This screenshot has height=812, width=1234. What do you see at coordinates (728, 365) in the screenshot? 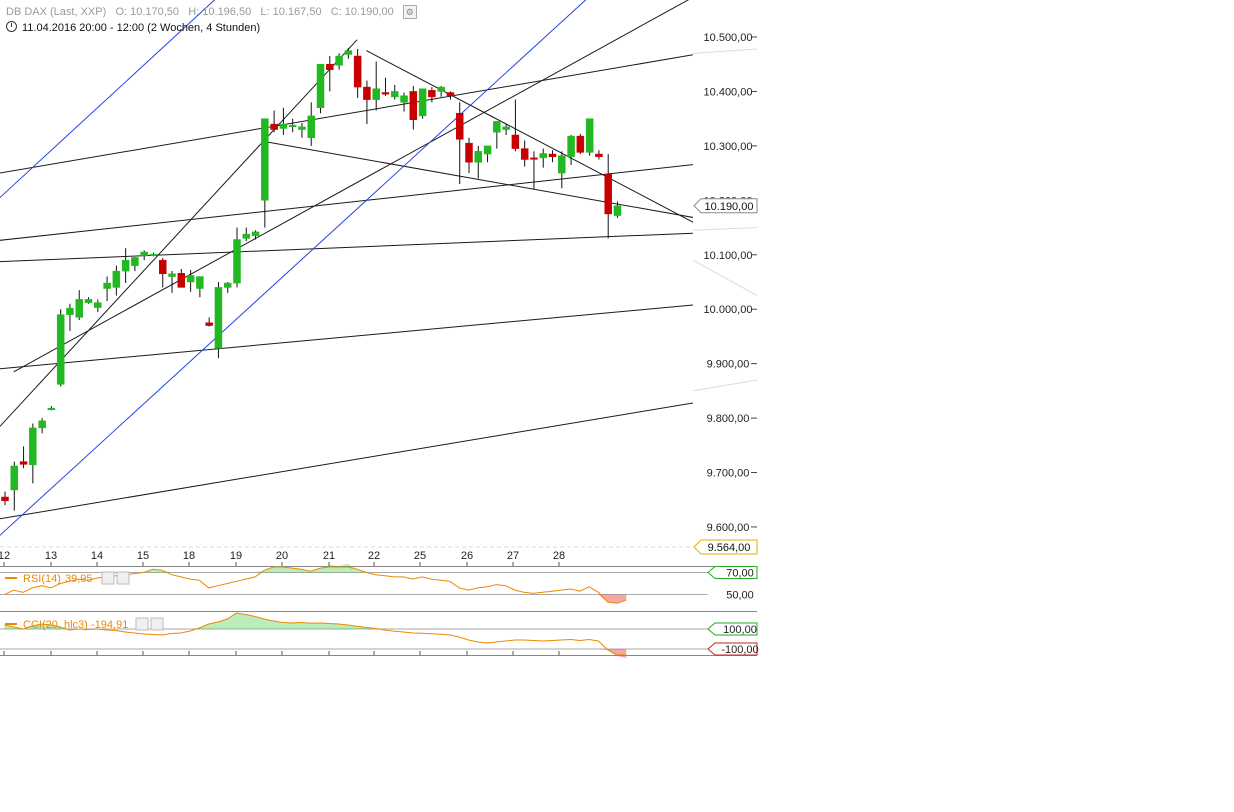
I see `price-tick-label: 9.900,00` at bounding box center [728, 365].